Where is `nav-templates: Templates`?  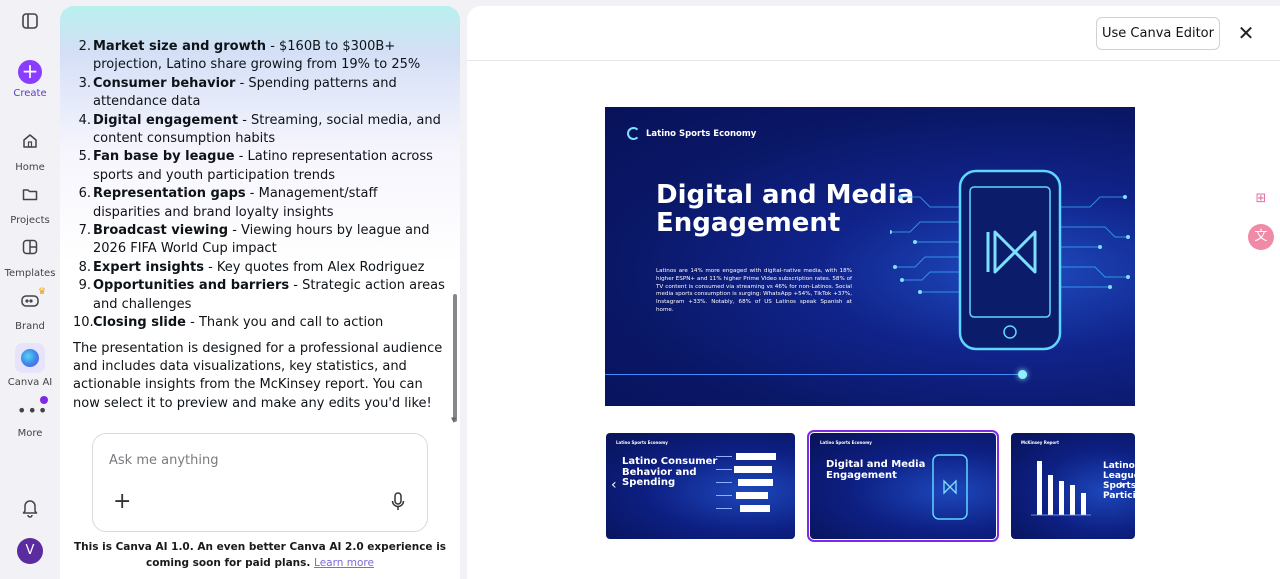 nav-templates: Templates is located at coordinates (30, 258).